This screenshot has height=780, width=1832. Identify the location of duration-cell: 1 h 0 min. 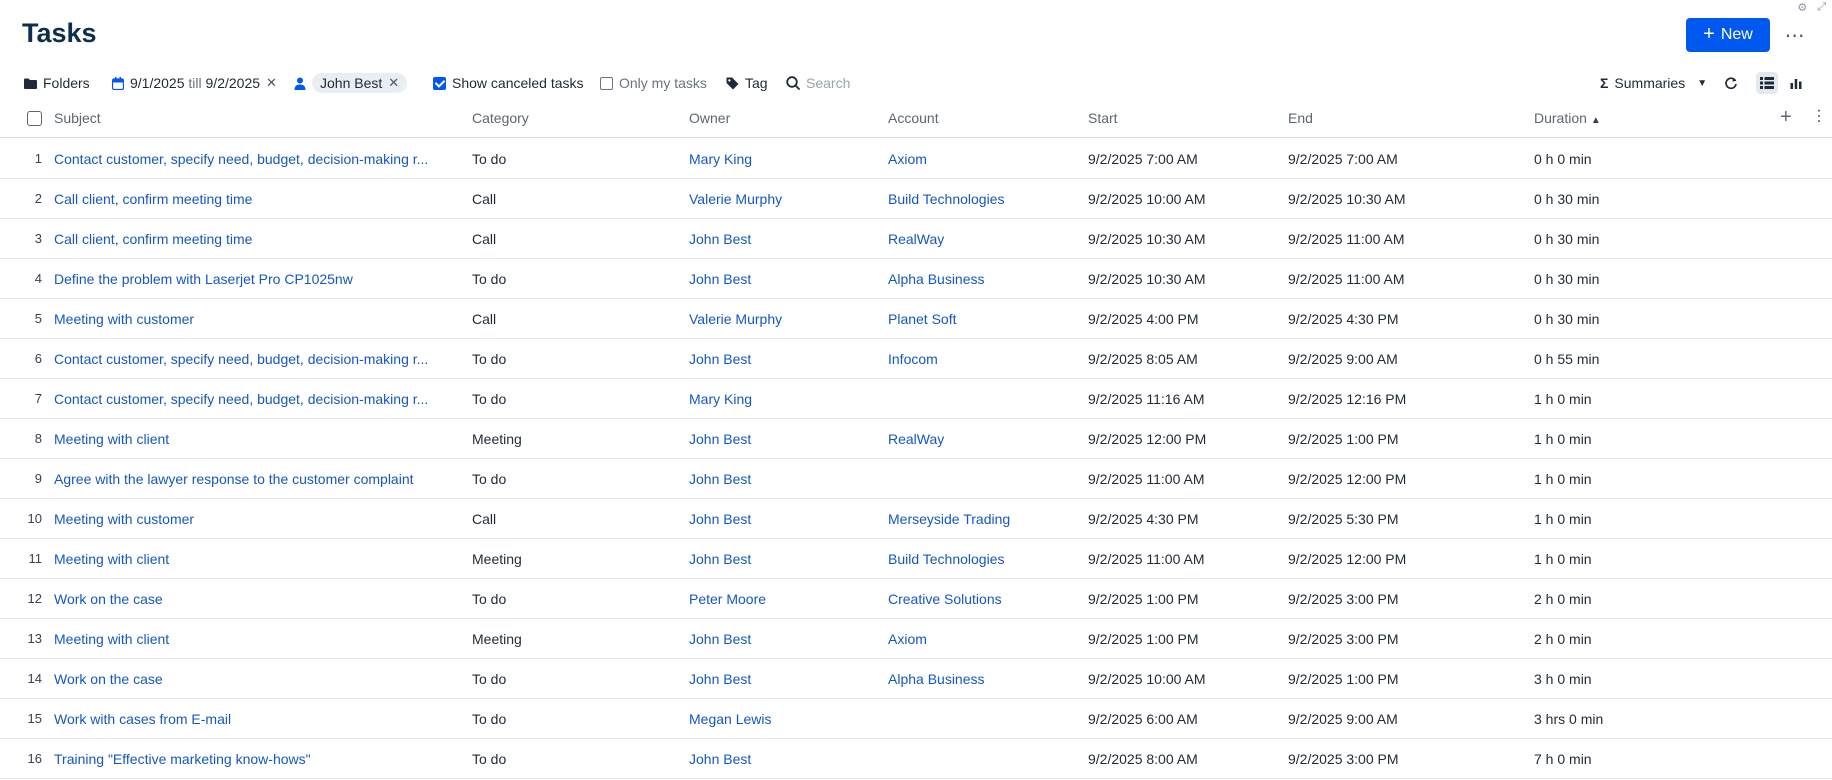
(1563, 399).